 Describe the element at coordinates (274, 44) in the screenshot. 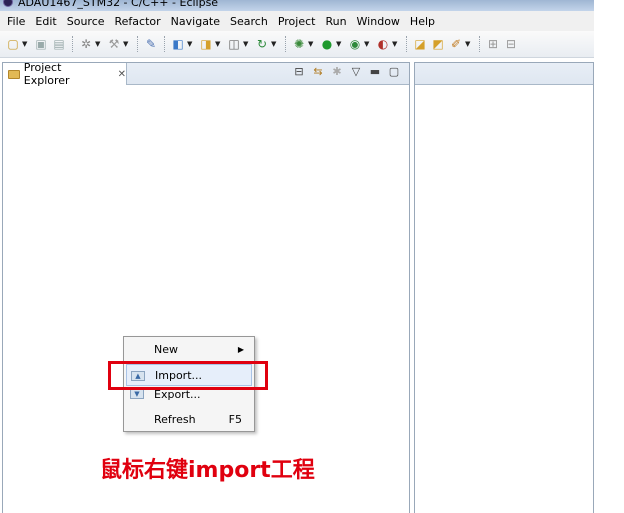

I see `refresh-dropdown: ▼` at that location.